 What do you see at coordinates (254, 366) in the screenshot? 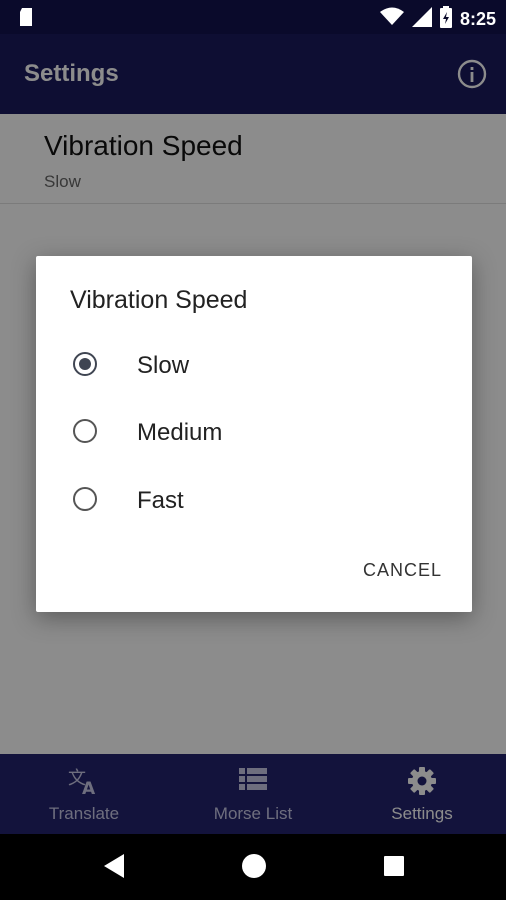
I see `option-slow: Slow` at bounding box center [254, 366].